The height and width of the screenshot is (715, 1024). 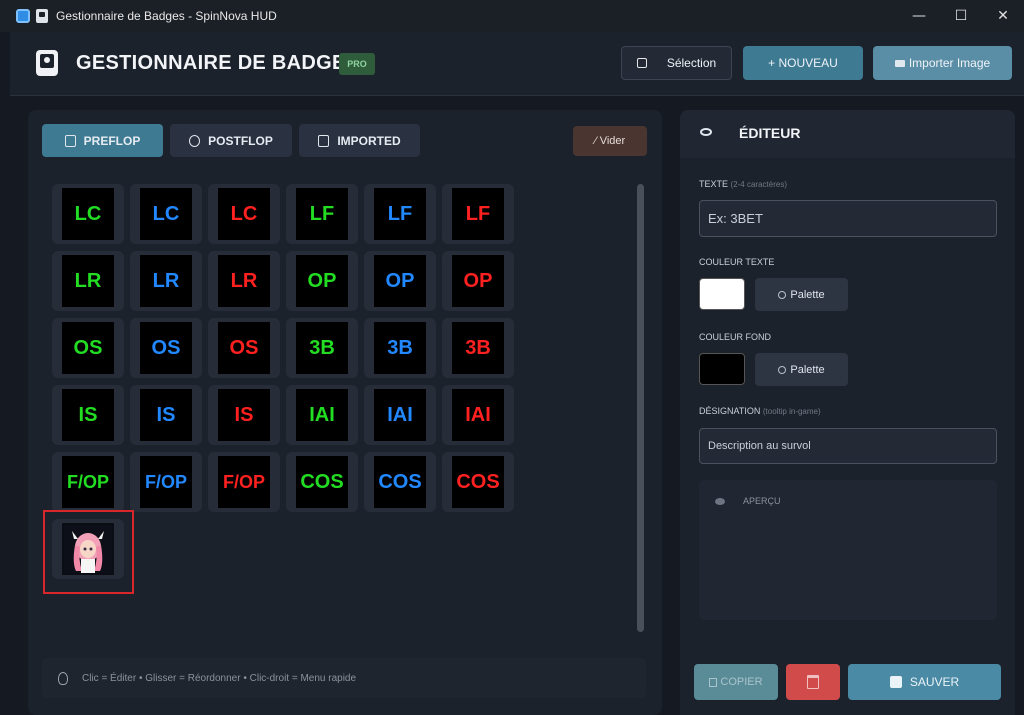 I want to click on text-label: TEXTE (2-4 caractères), so click(x=743, y=184).